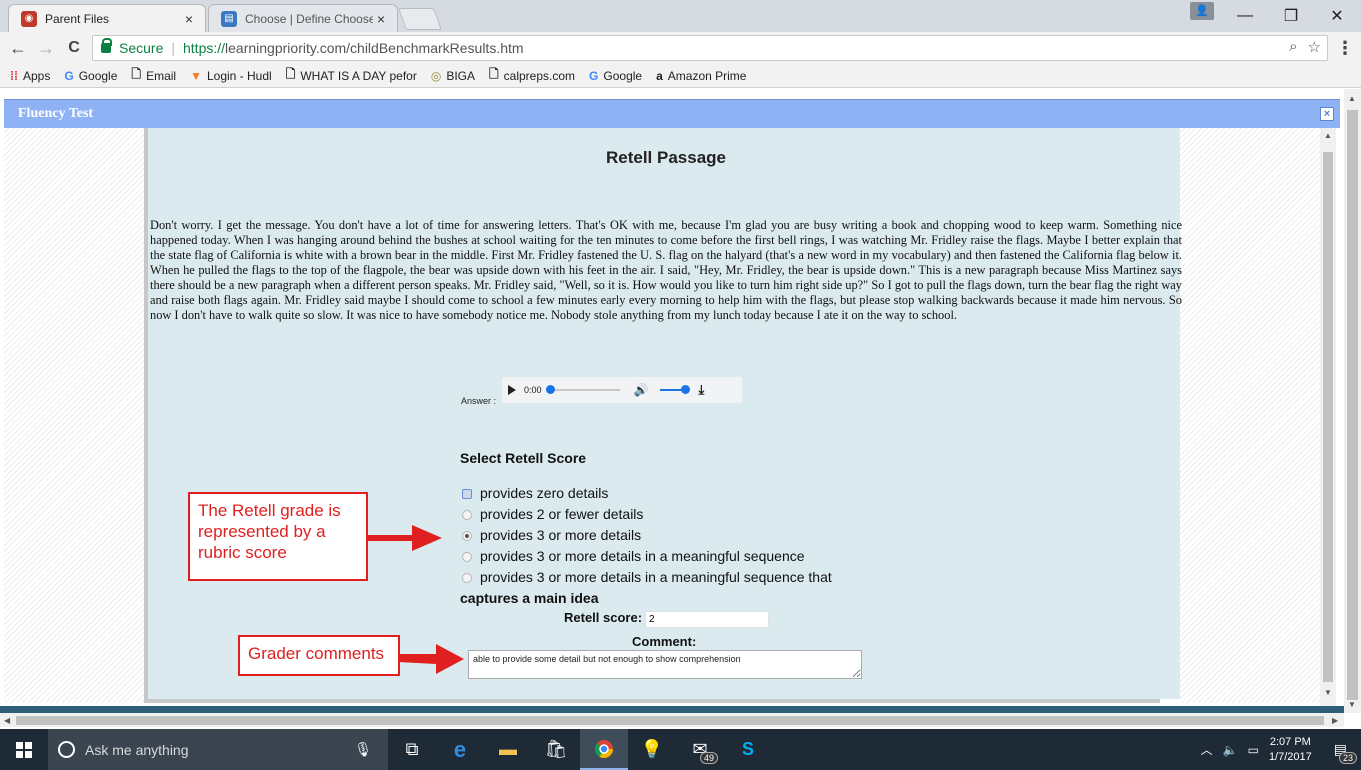 This screenshot has height=770, width=1361. What do you see at coordinates (659, 75) in the screenshot?
I see `amazon-icon: a` at bounding box center [659, 75].